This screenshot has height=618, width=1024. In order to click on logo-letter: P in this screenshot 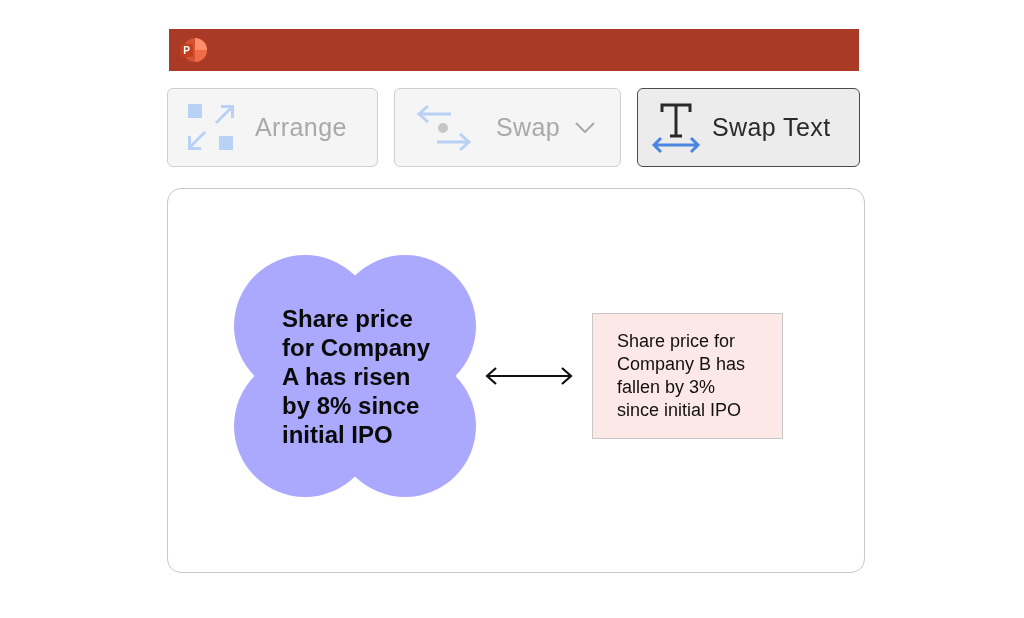, I will do `click(186, 50)`.